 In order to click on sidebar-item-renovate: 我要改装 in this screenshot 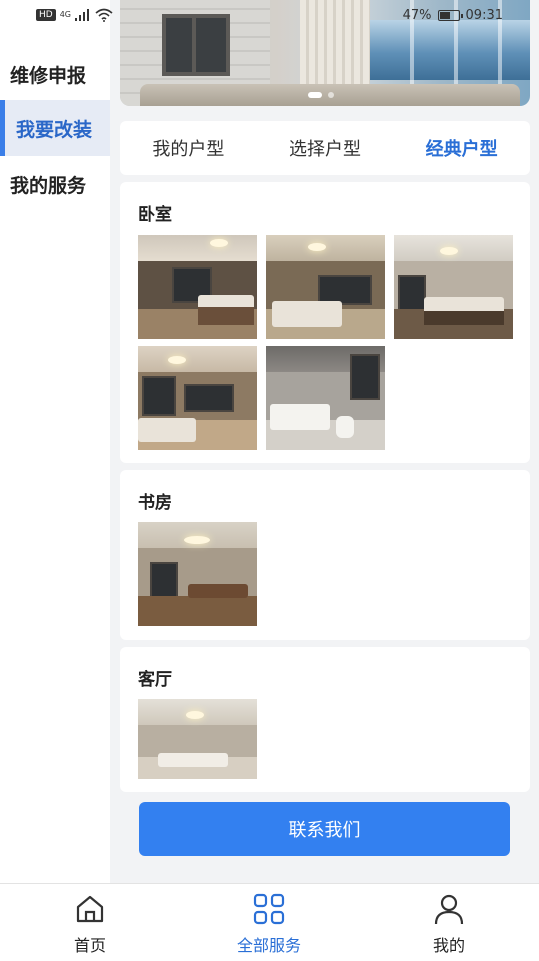, I will do `click(55, 128)`.